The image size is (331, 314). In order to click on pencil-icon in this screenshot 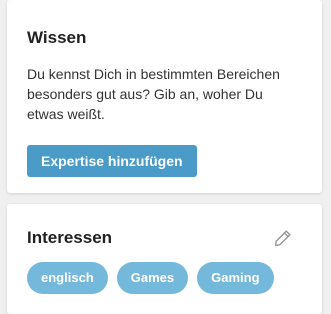, I will do `click(283, 238)`.